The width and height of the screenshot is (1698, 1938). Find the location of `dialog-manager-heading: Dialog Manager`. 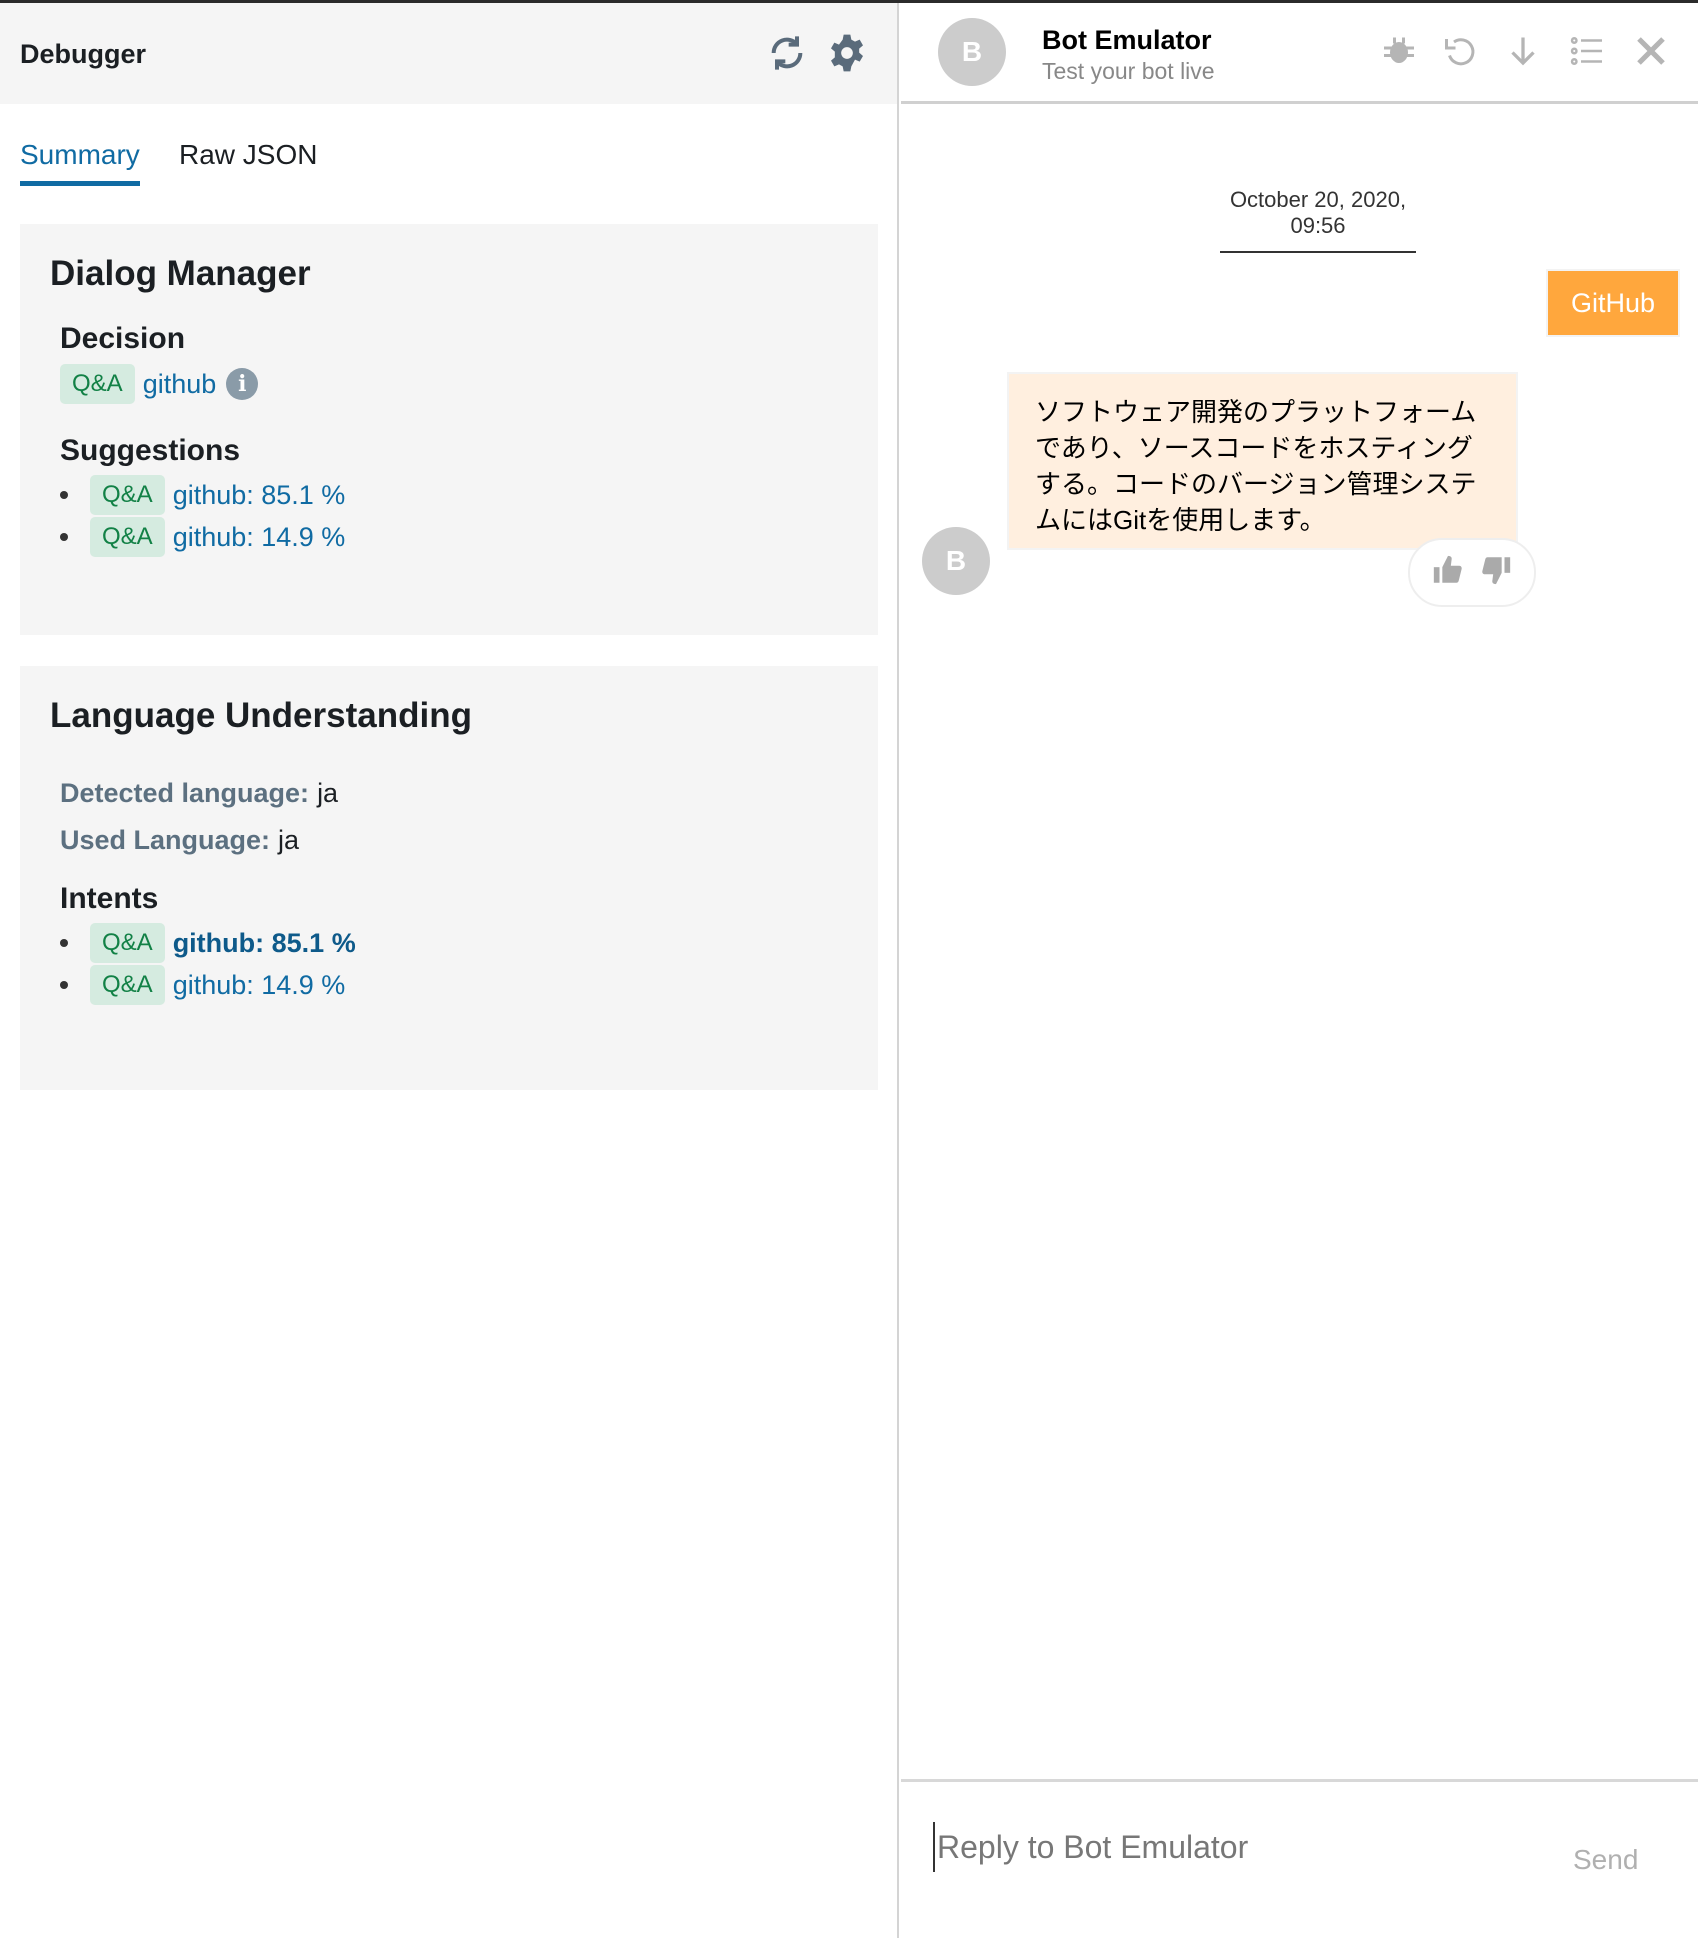

dialog-manager-heading: Dialog Manager is located at coordinates (180, 273).